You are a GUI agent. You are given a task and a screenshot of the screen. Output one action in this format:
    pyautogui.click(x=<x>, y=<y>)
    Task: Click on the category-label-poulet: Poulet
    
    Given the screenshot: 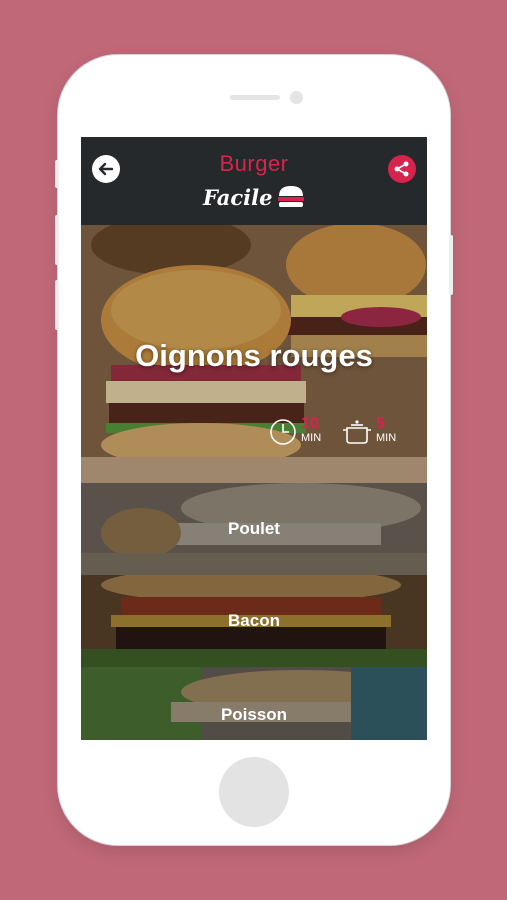 What is the action you would take?
    pyautogui.click(x=254, y=528)
    